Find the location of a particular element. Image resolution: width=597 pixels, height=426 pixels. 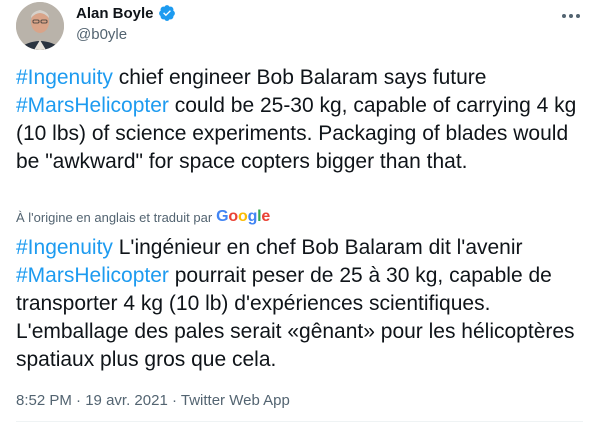

author-name-text: Alan Boyle is located at coordinates (115, 13).